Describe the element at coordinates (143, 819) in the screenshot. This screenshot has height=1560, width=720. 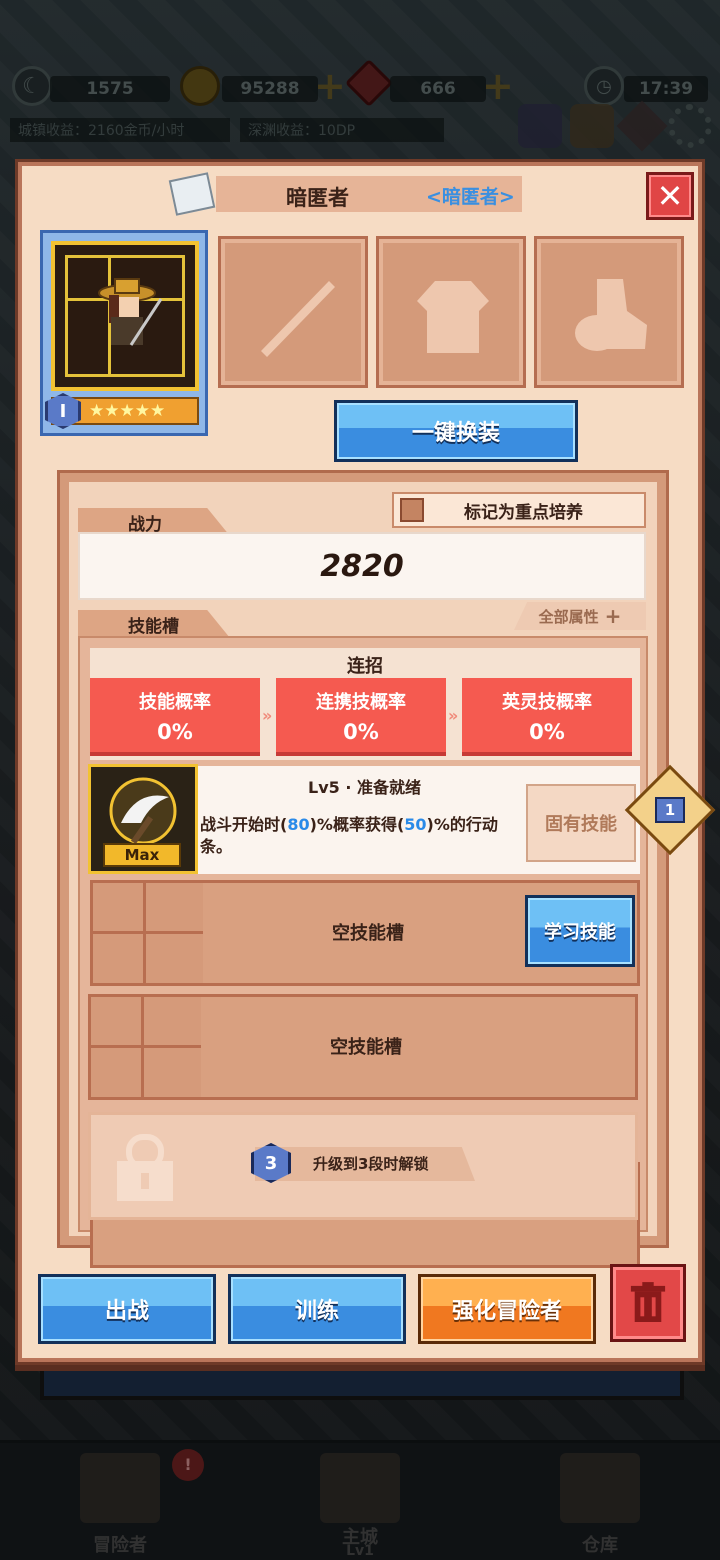
I see `skill-icon: Max` at that location.